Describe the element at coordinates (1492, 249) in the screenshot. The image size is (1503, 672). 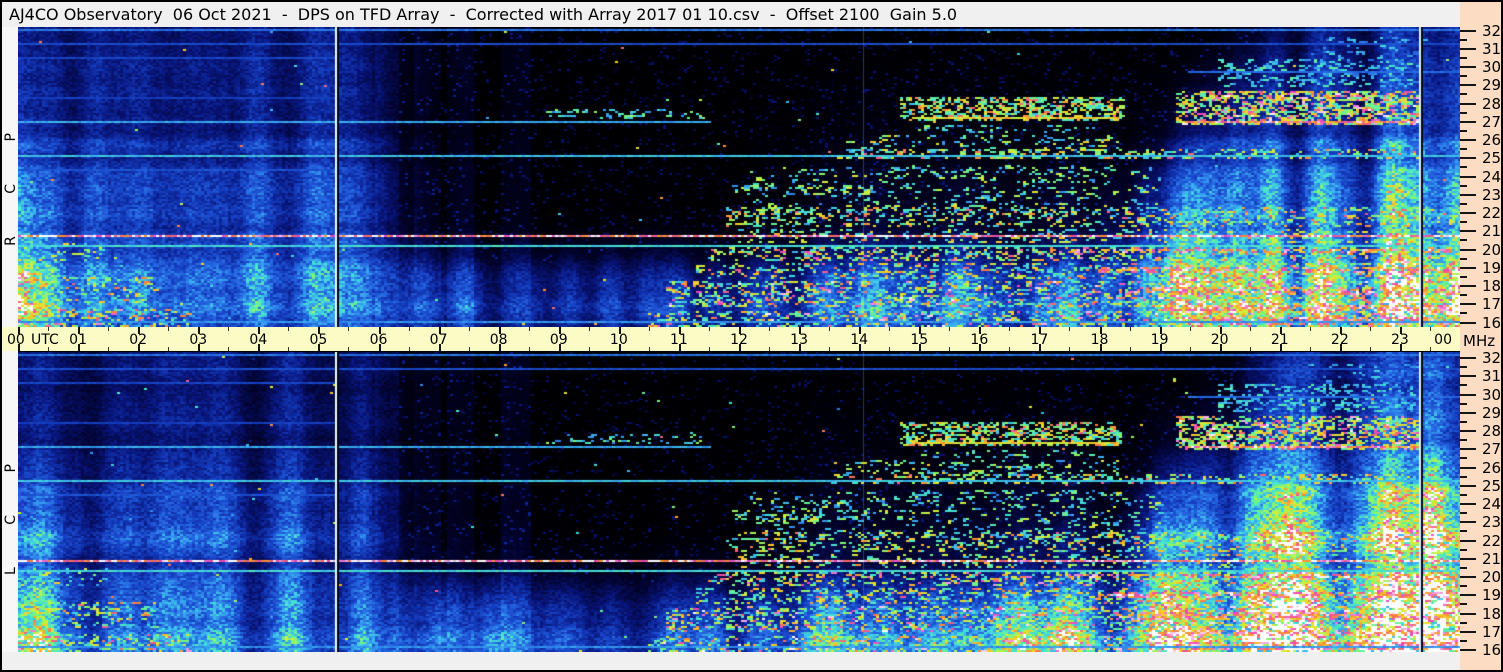
I see `mhz-tick-label: 20` at that location.